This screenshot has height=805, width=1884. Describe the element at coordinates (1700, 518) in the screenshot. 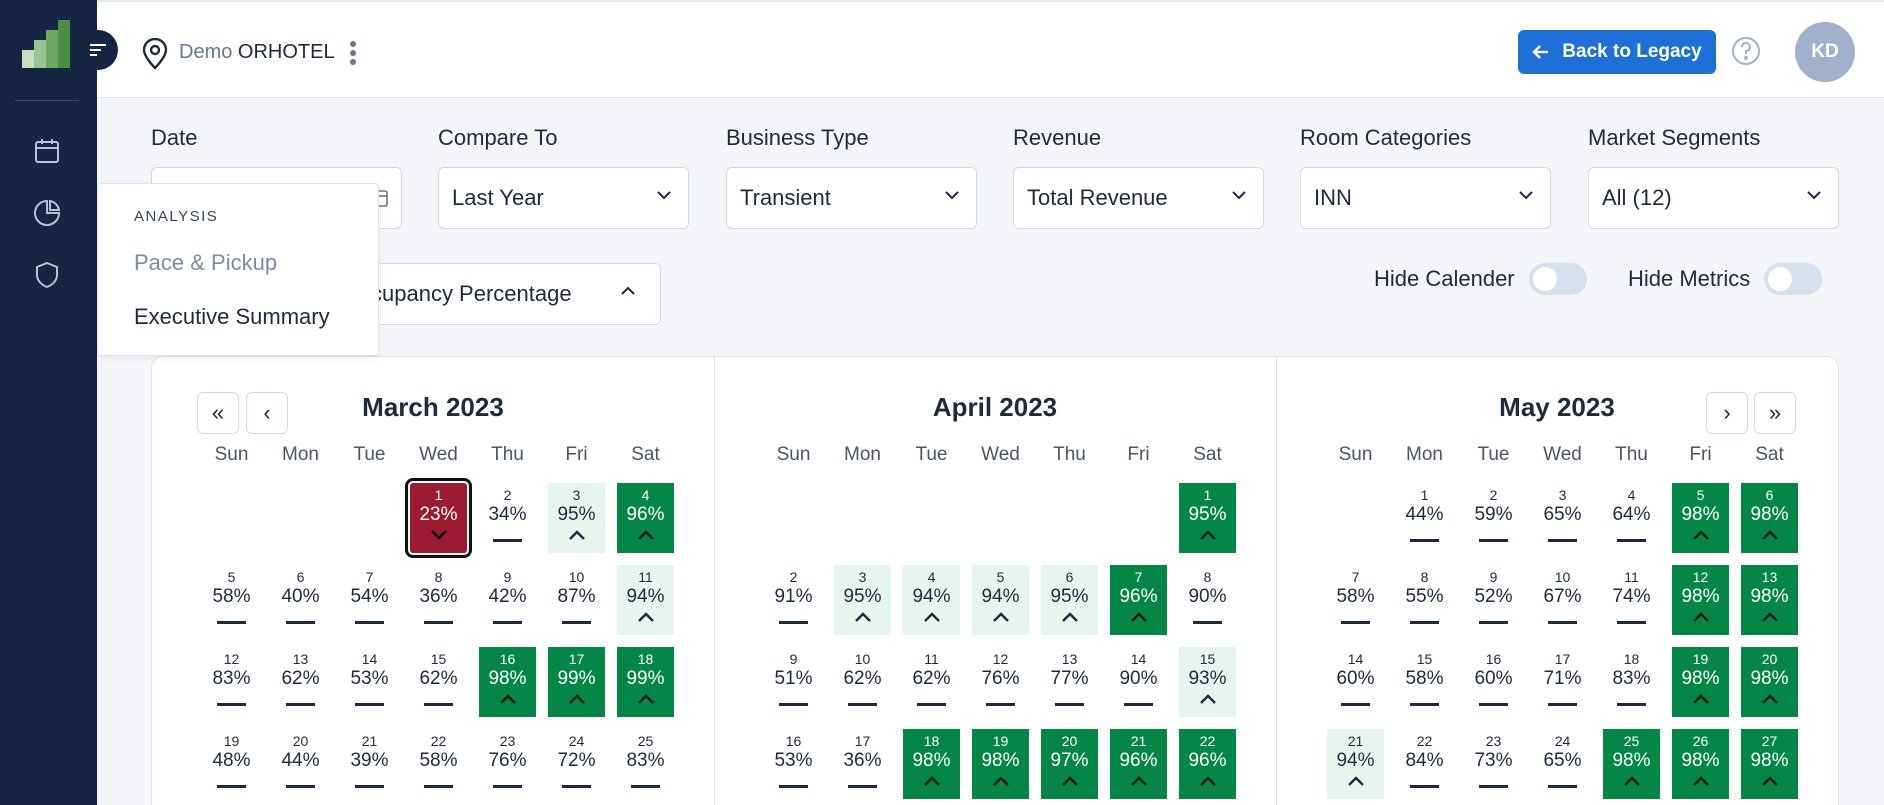

I see `calendar-day: 5 98%` at that location.